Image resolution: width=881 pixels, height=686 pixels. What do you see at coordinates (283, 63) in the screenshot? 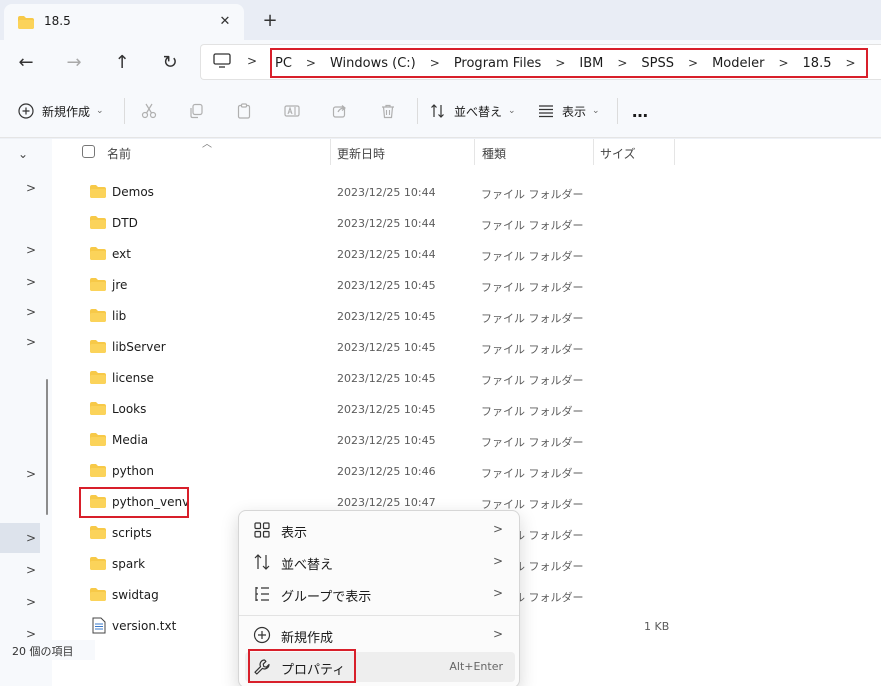
I see `breadcrumb-pc: PC` at bounding box center [283, 63].